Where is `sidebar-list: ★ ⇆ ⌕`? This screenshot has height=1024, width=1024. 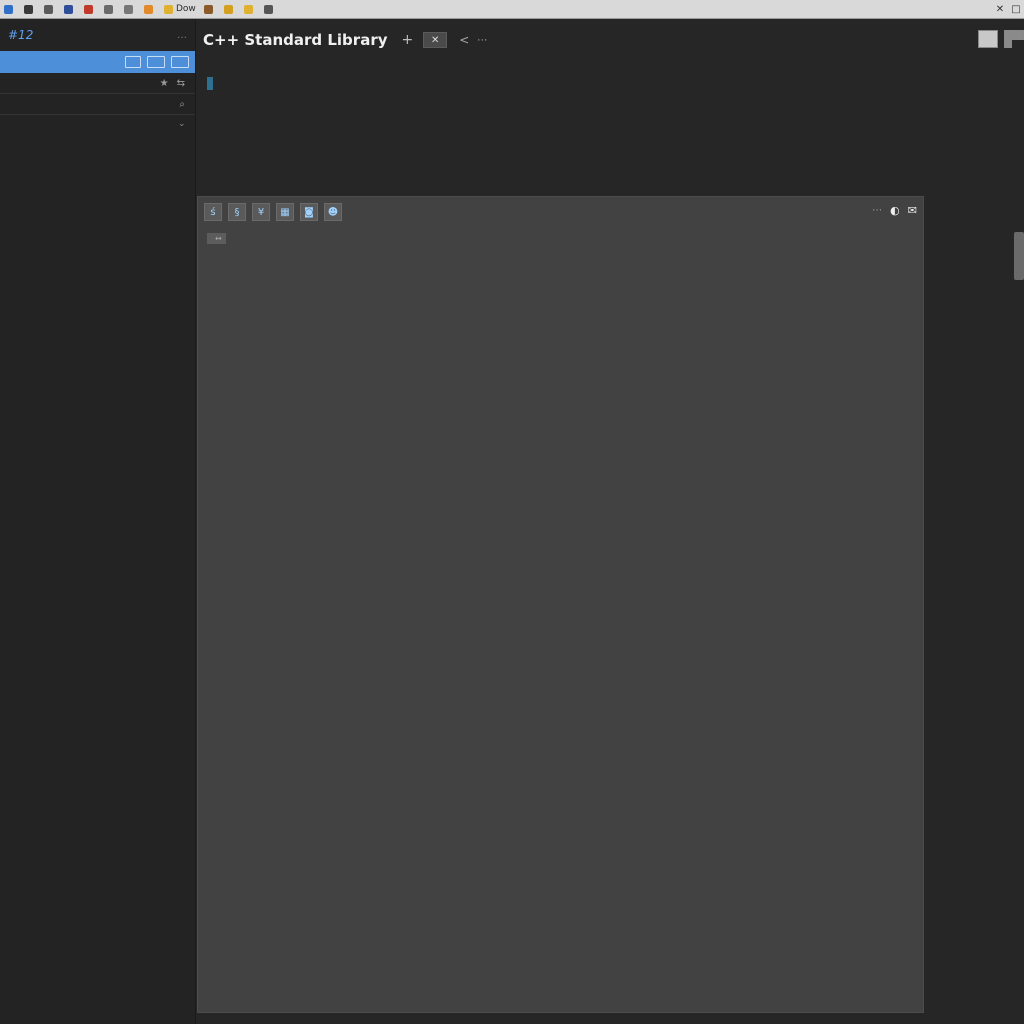
sidebar-list: ★ ⇆ ⌕ is located at coordinates (97, 94).